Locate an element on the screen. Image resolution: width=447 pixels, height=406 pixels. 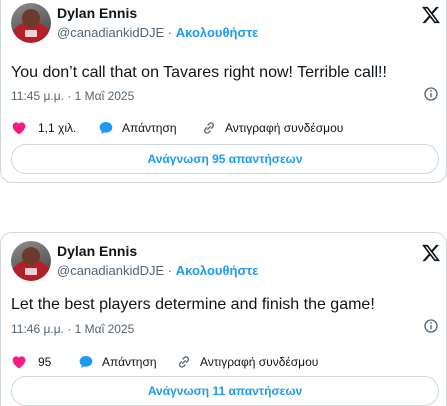
like-button: 95 is located at coordinates (31, 362).